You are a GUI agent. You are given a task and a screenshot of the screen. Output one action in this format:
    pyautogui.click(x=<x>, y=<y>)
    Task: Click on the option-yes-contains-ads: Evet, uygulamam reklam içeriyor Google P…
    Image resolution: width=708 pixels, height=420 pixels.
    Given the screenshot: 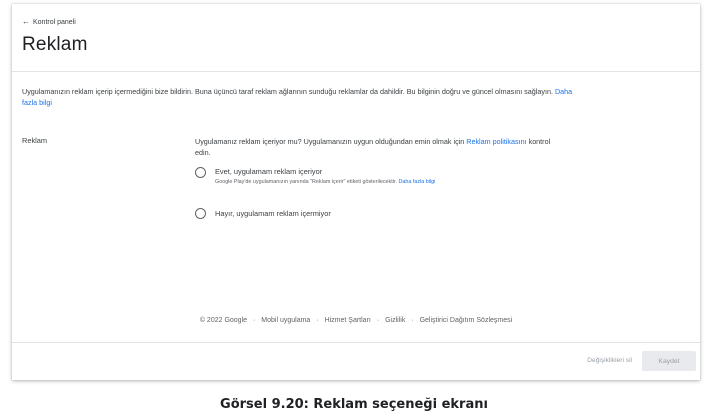 What is the action you would take?
    pyautogui.click(x=315, y=177)
    